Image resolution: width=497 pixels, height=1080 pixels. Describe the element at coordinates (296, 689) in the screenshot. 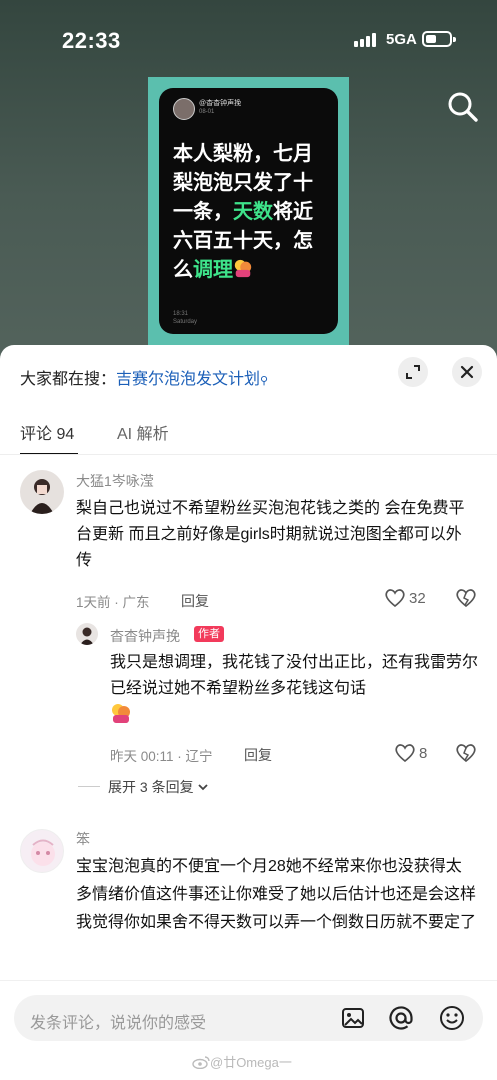

I see `reply-text: 我只是想调理，我花钱了没付出正比，还有我雷劳尔已经说过她不希望粉丝多花钱这句话` at that location.